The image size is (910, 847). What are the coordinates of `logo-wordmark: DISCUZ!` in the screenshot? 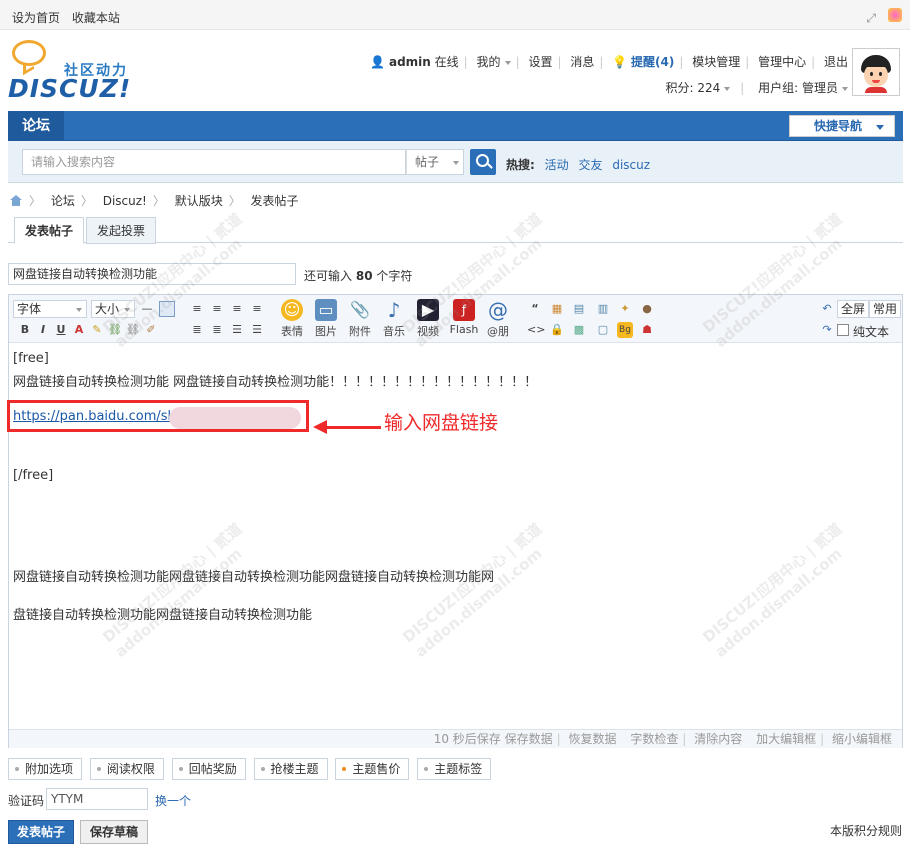 It's located at (70, 88).